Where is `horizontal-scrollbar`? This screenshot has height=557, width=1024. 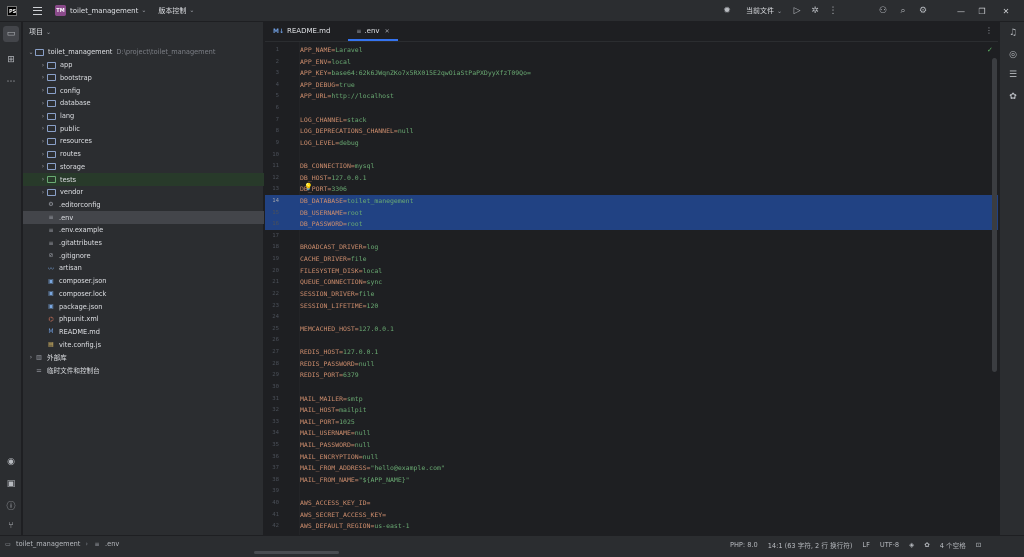 horizontal-scrollbar is located at coordinates (296, 552).